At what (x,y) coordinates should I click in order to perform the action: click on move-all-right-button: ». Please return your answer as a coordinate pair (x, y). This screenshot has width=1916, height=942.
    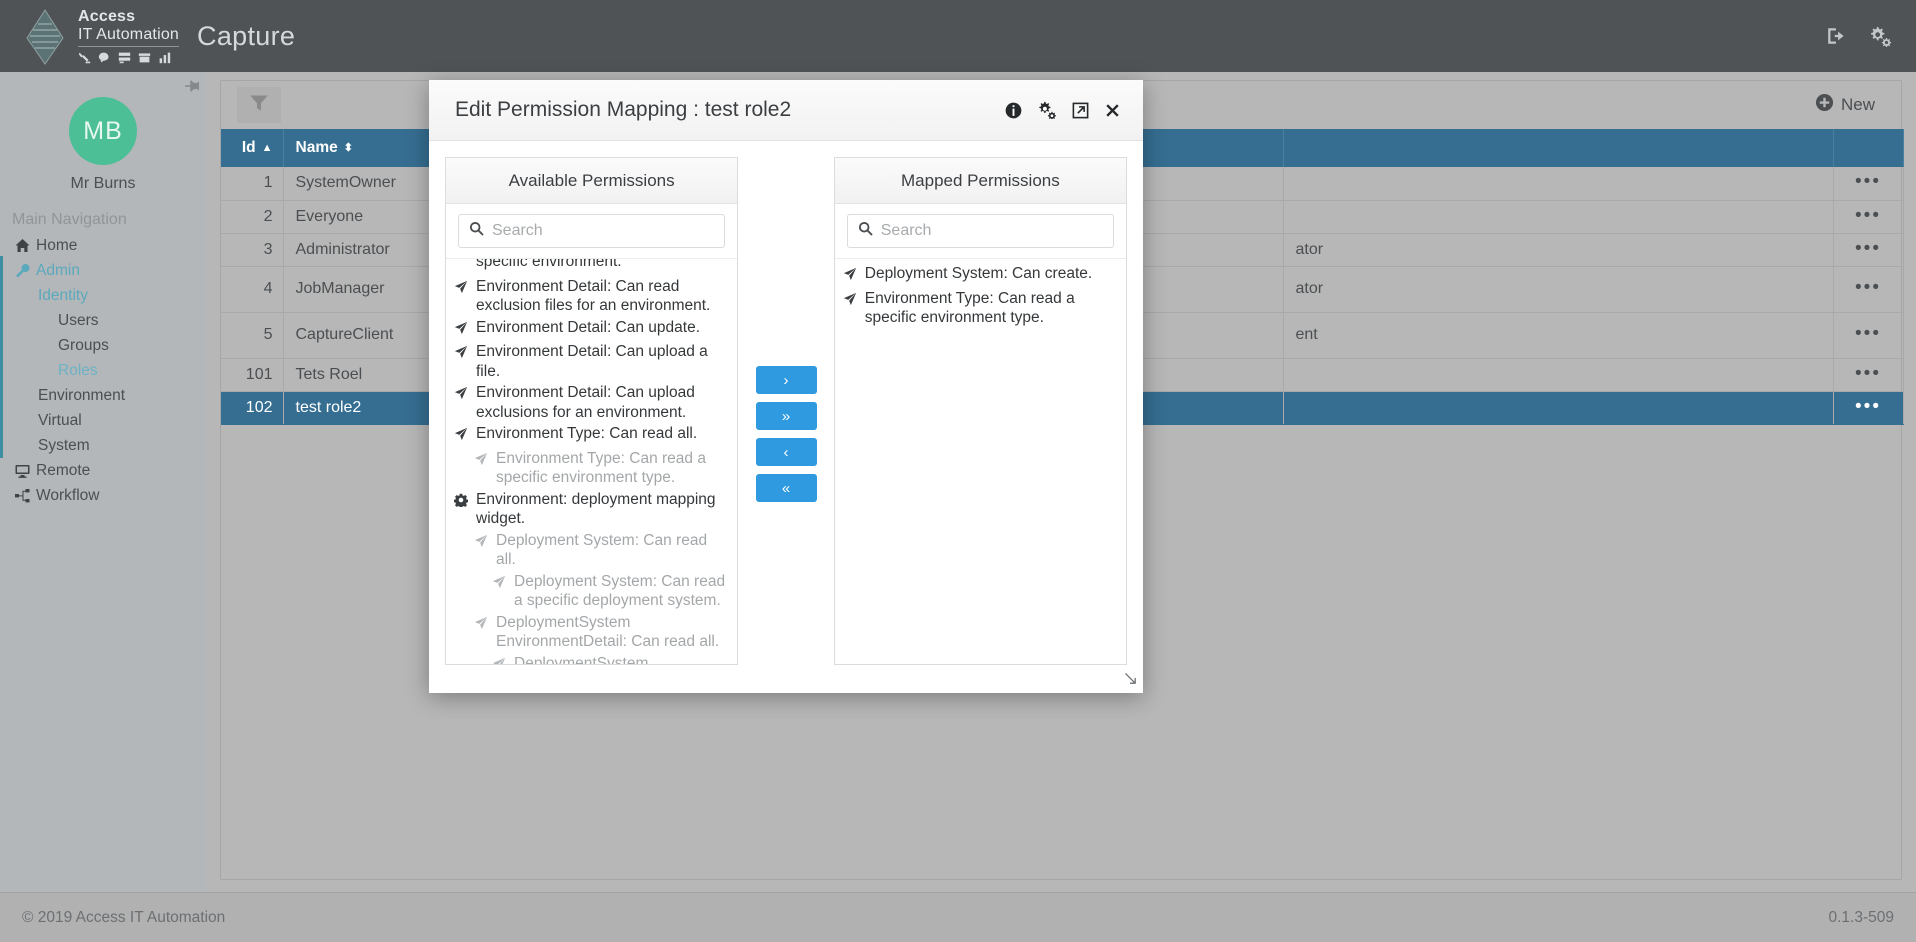
    Looking at the image, I should click on (786, 416).